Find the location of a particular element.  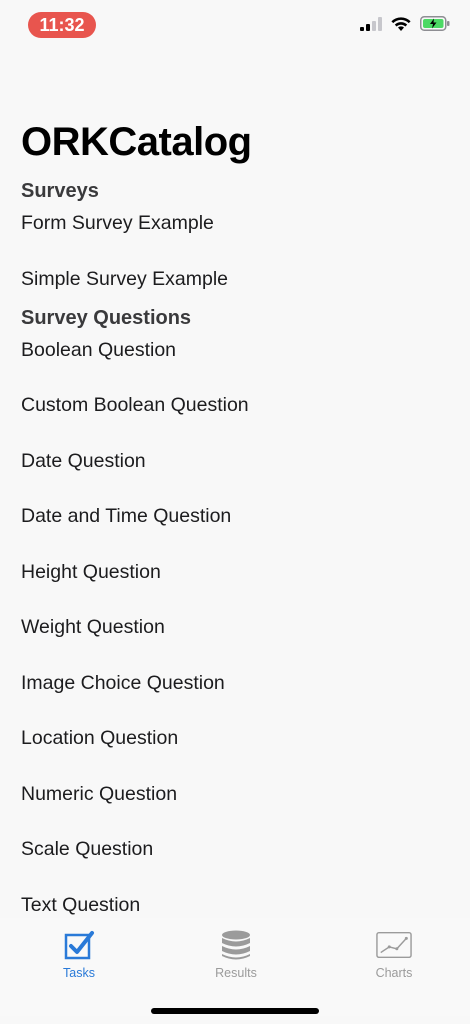

tab-tasks: Tasks is located at coordinates (79, 958).